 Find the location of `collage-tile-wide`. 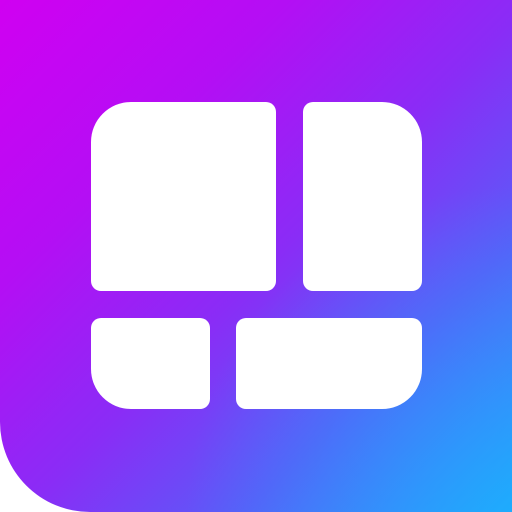

collage-tile-wide is located at coordinates (329, 363).